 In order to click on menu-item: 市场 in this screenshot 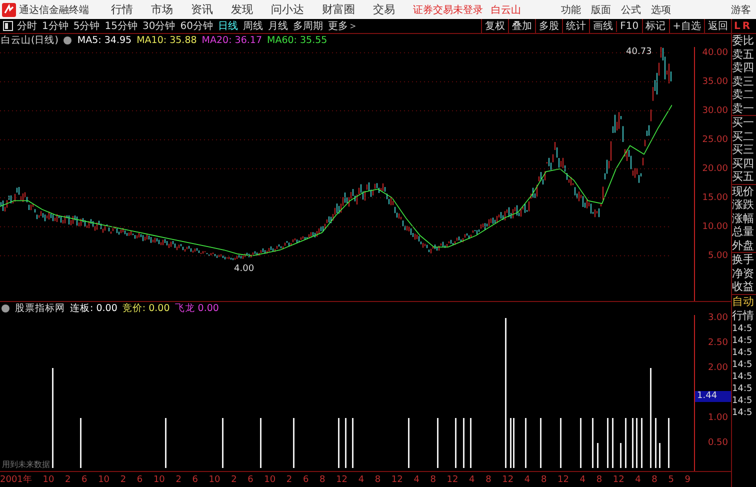, I will do `click(162, 9)`.